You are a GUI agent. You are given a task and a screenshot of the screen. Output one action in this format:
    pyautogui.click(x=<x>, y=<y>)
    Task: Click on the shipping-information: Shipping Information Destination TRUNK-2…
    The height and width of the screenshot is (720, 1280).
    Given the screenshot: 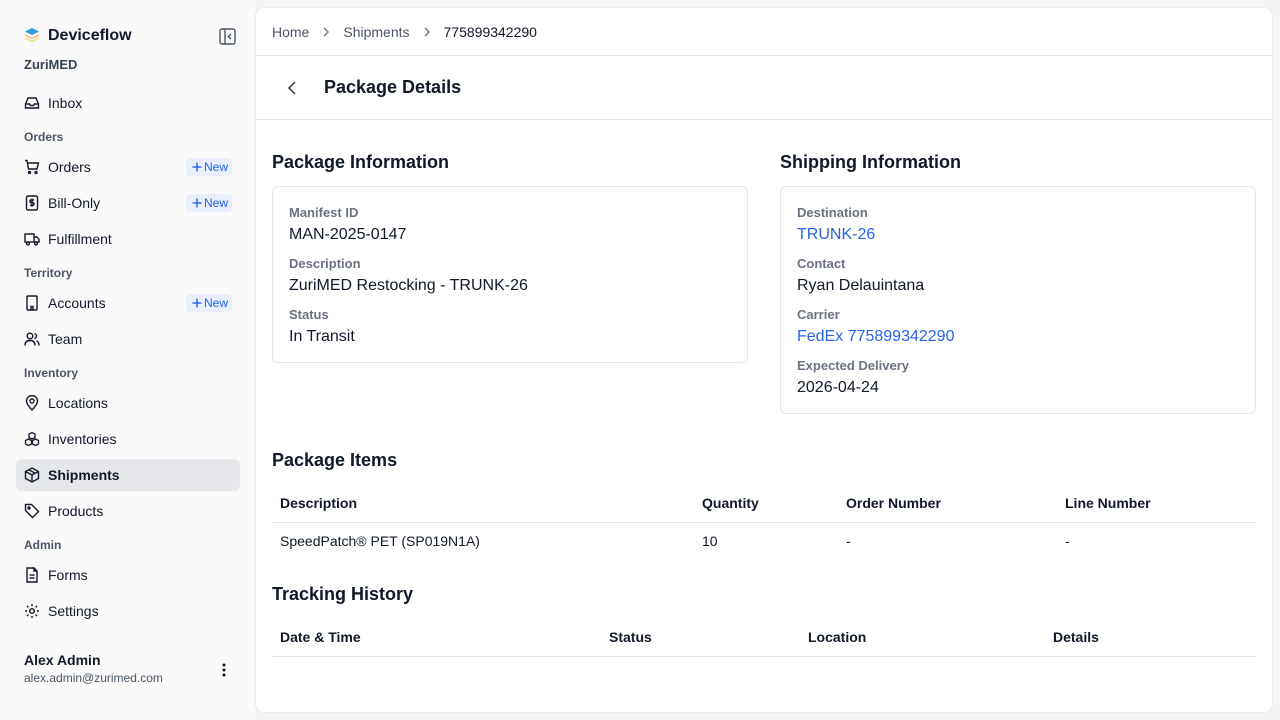 What is the action you would take?
    pyautogui.click(x=1018, y=283)
    